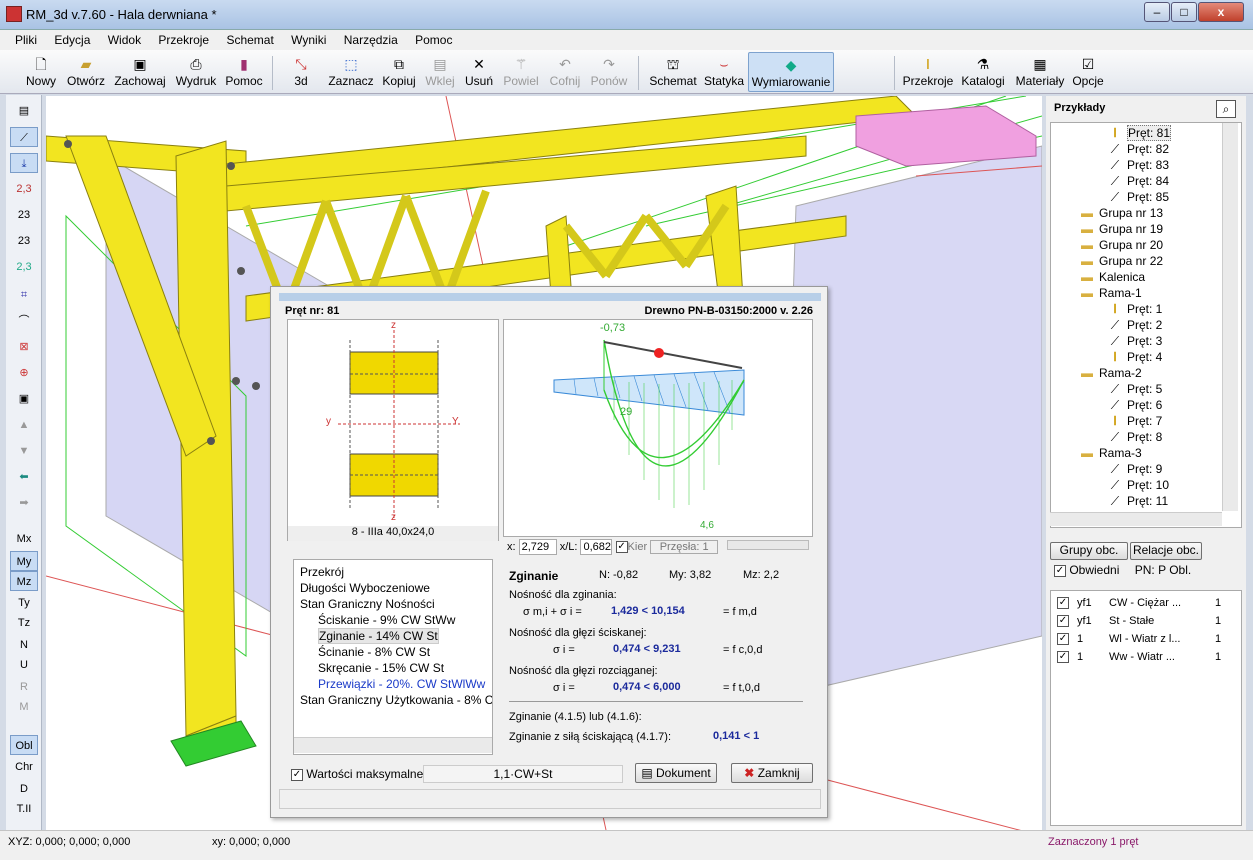 This screenshot has width=1253, height=860. Describe the element at coordinates (24, 603) in the screenshot. I see `ty-button: Ty` at that location.